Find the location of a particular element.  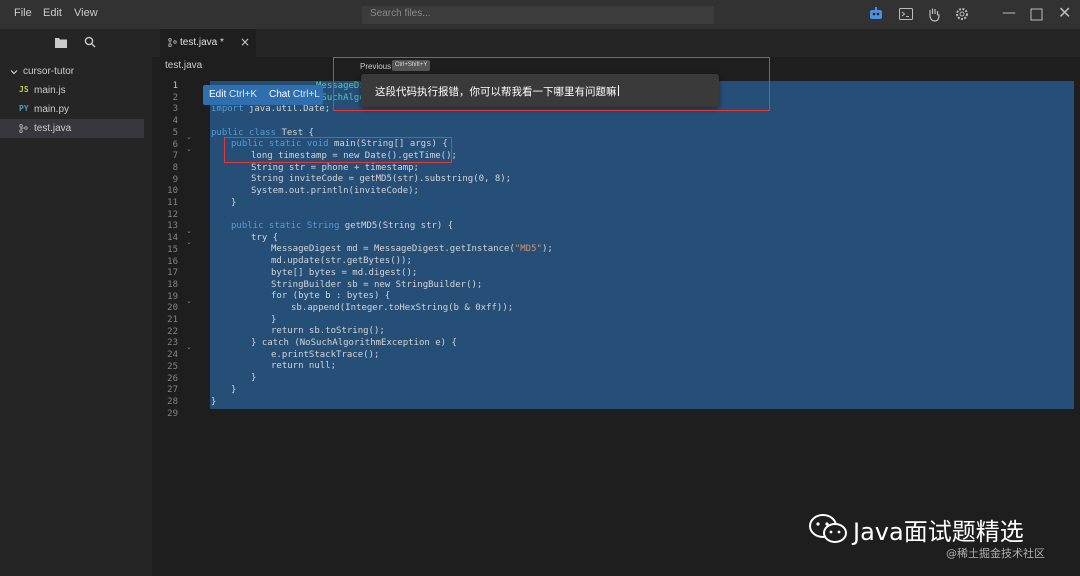

line-number: 6 is located at coordinates (175, 144).